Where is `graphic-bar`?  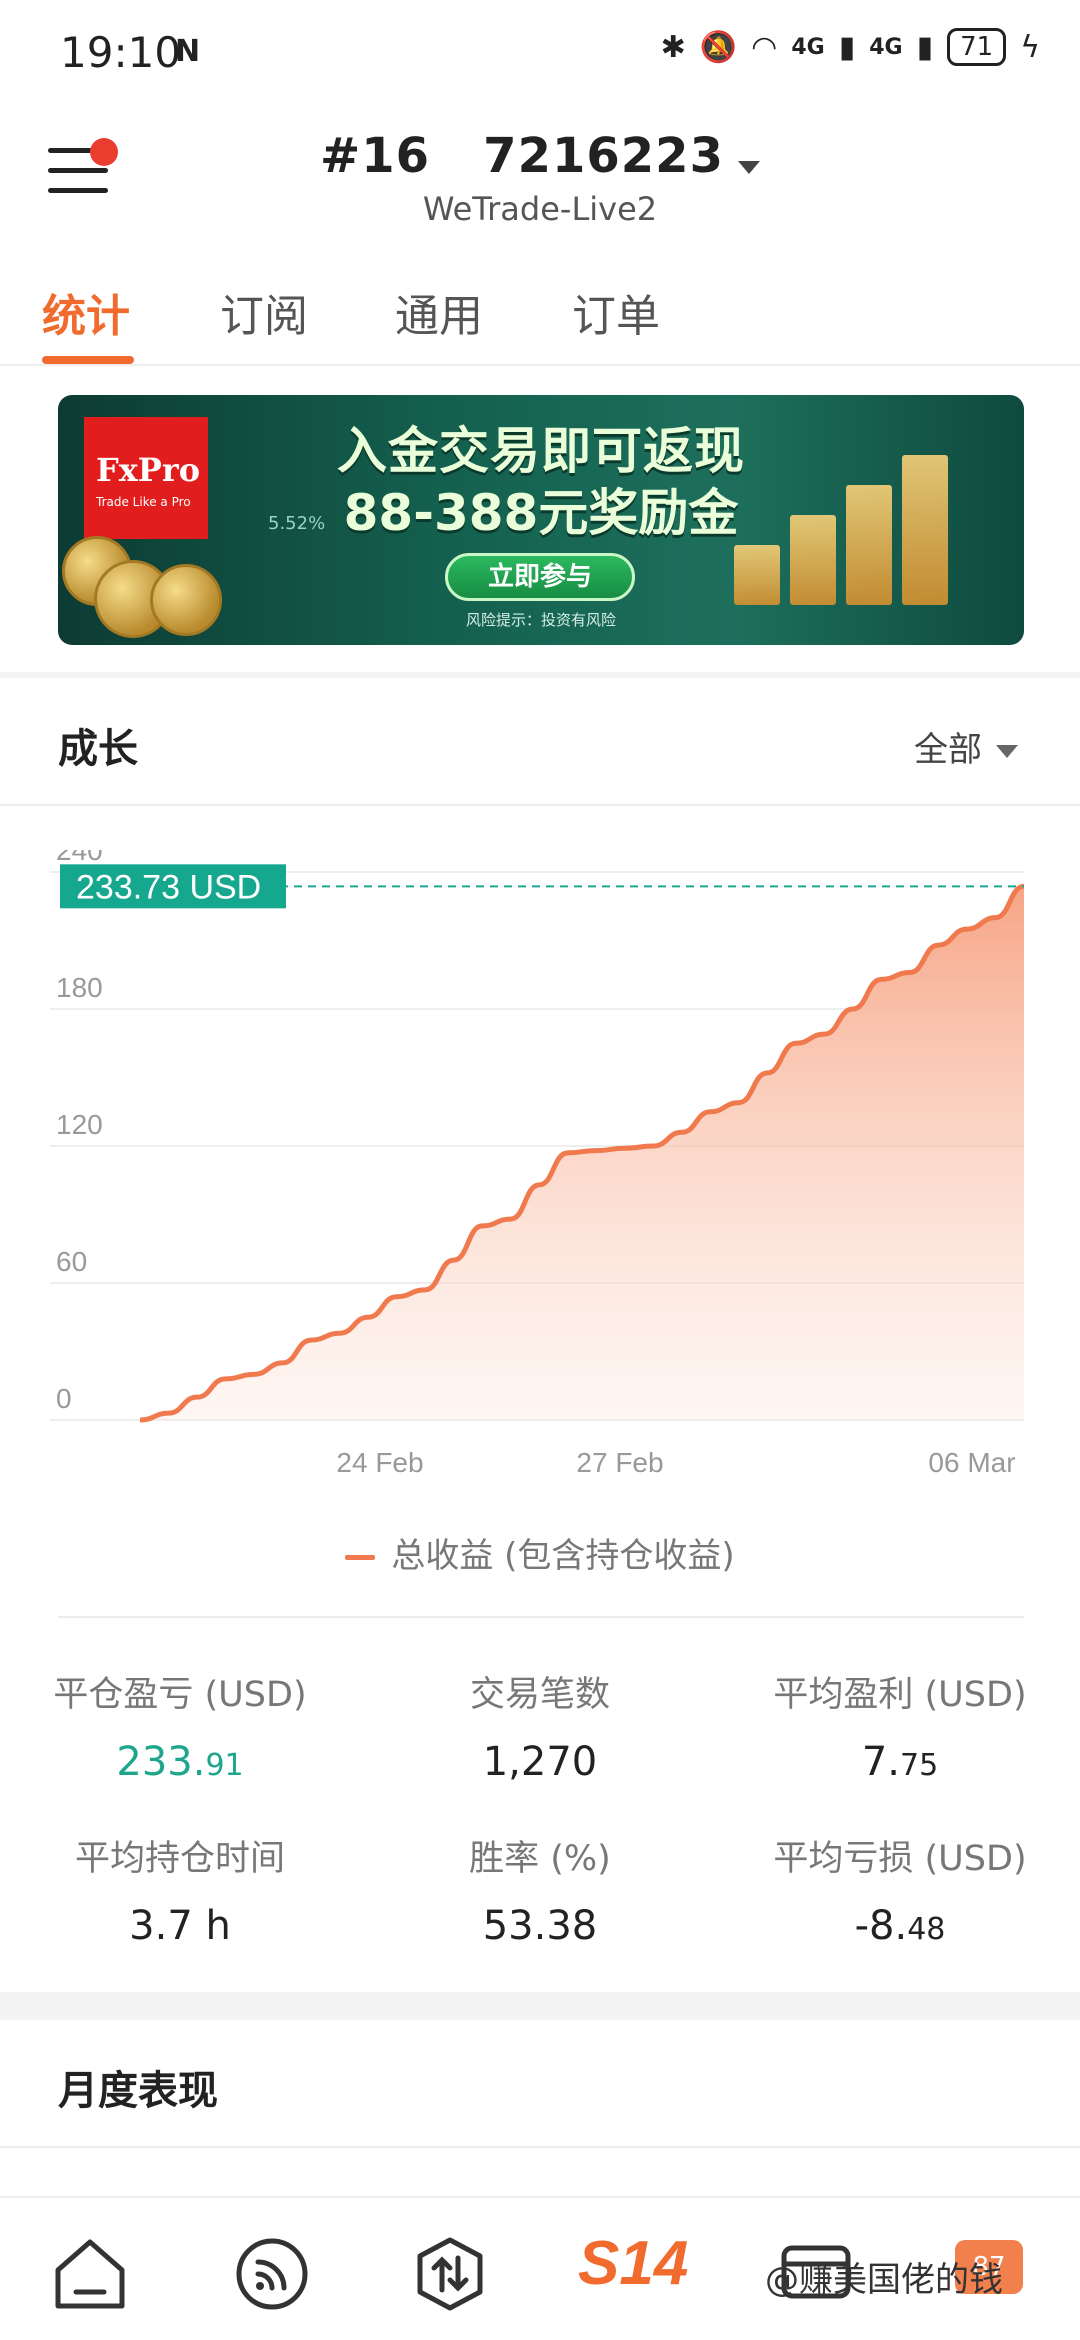 graphic-bar is located at coordinates (757, 575).